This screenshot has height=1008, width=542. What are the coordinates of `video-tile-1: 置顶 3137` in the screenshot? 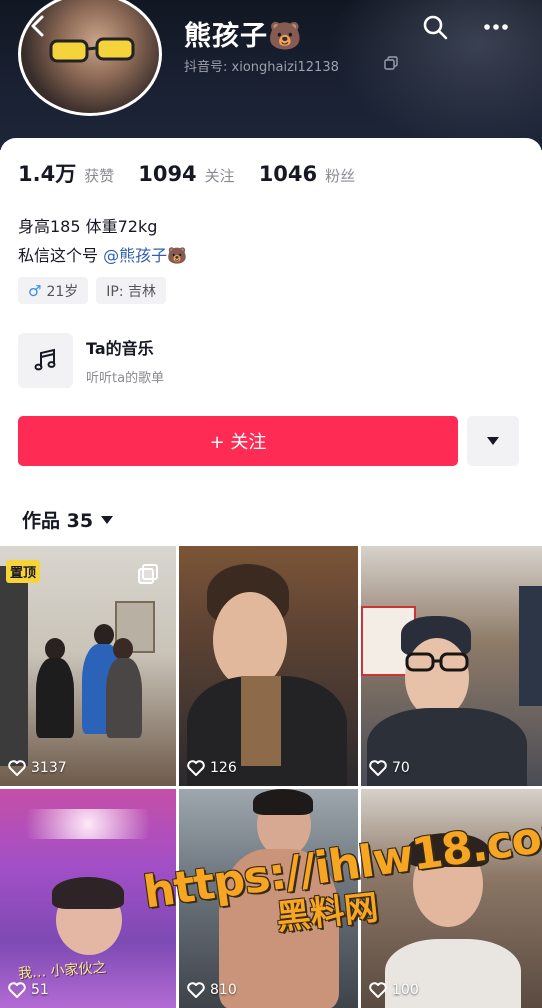 It's located at (88, 666).